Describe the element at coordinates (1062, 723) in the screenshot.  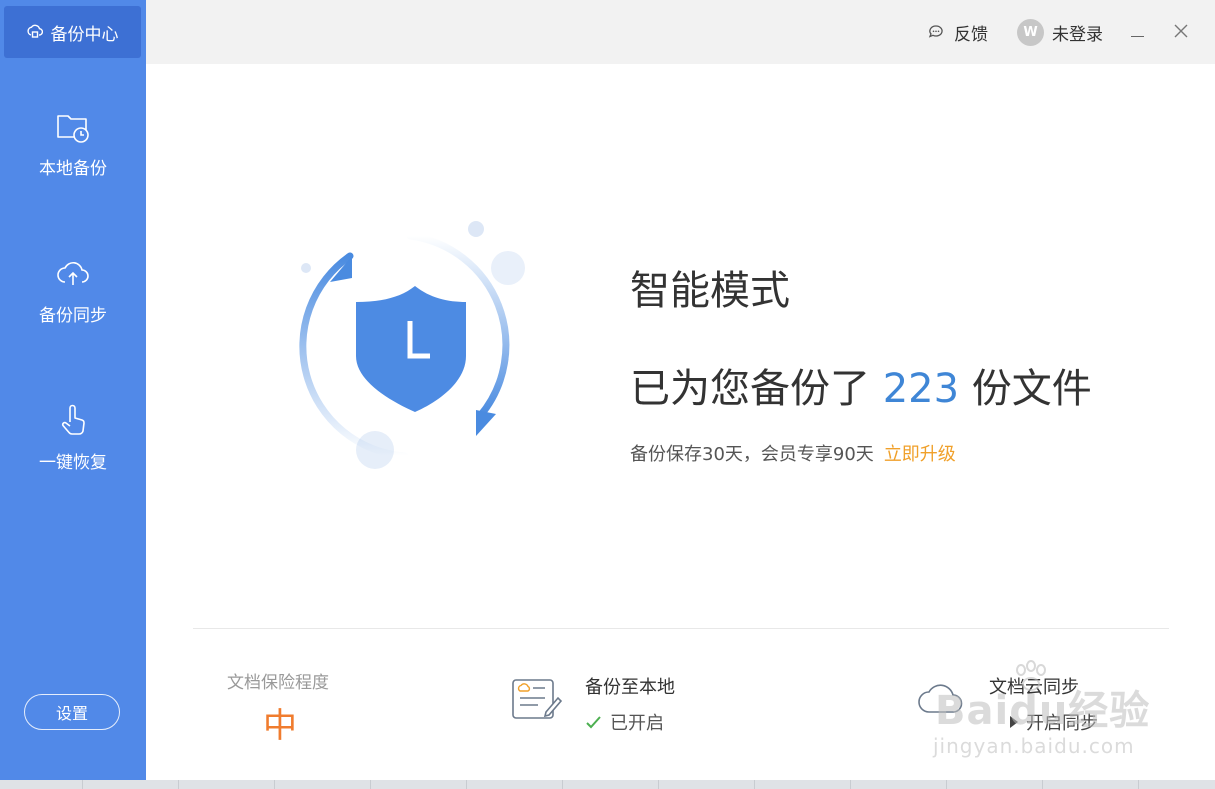
I see `enable-sync-label: 开启同步` at that location.